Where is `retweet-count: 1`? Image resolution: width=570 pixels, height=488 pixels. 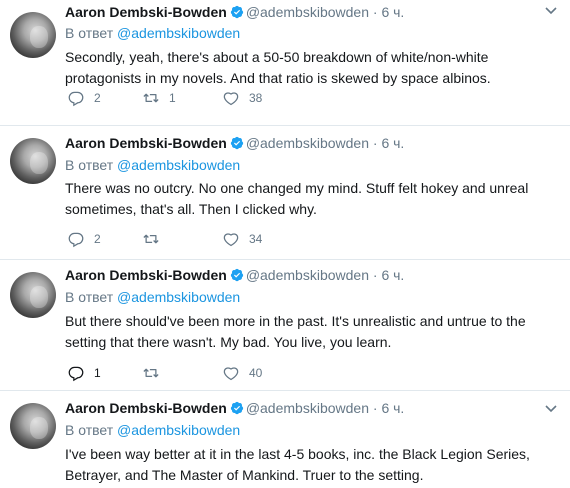 retweet-count: 1 is located at coordinates (172, 98).